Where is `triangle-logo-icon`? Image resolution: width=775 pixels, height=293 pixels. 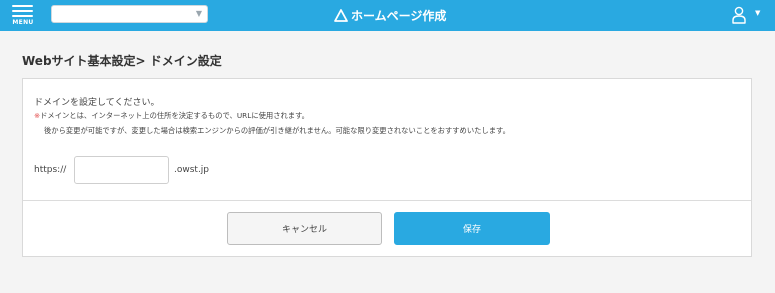
triangle-logo-icon is located at coordinates (341, 15).